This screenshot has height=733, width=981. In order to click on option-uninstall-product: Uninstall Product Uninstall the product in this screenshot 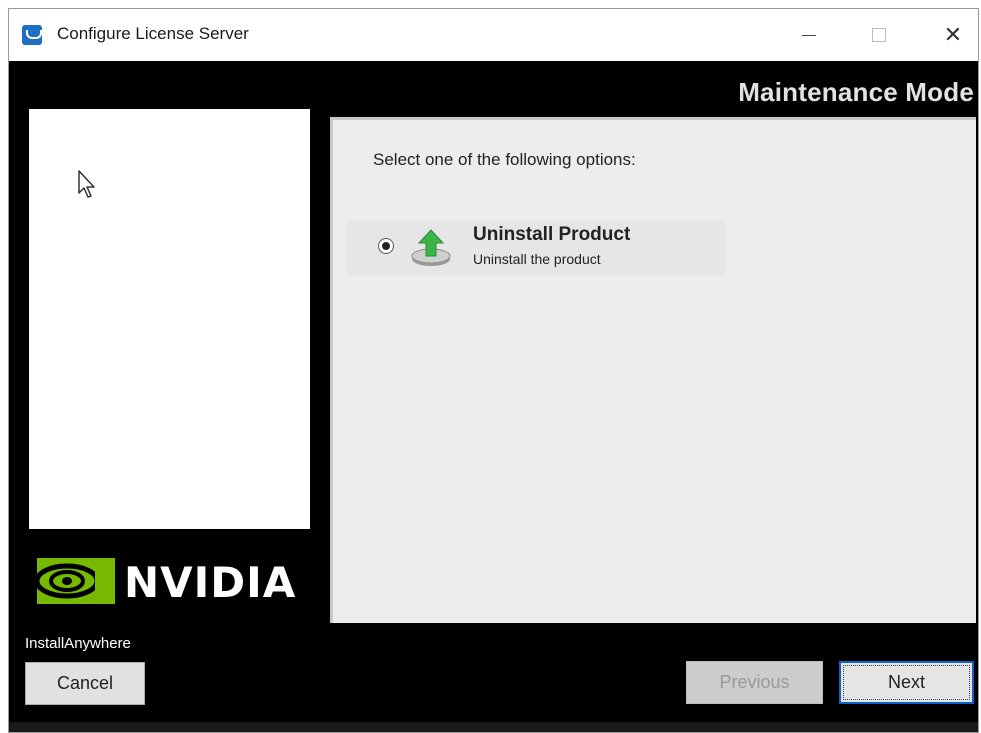, I will do `click(536, 248)`.